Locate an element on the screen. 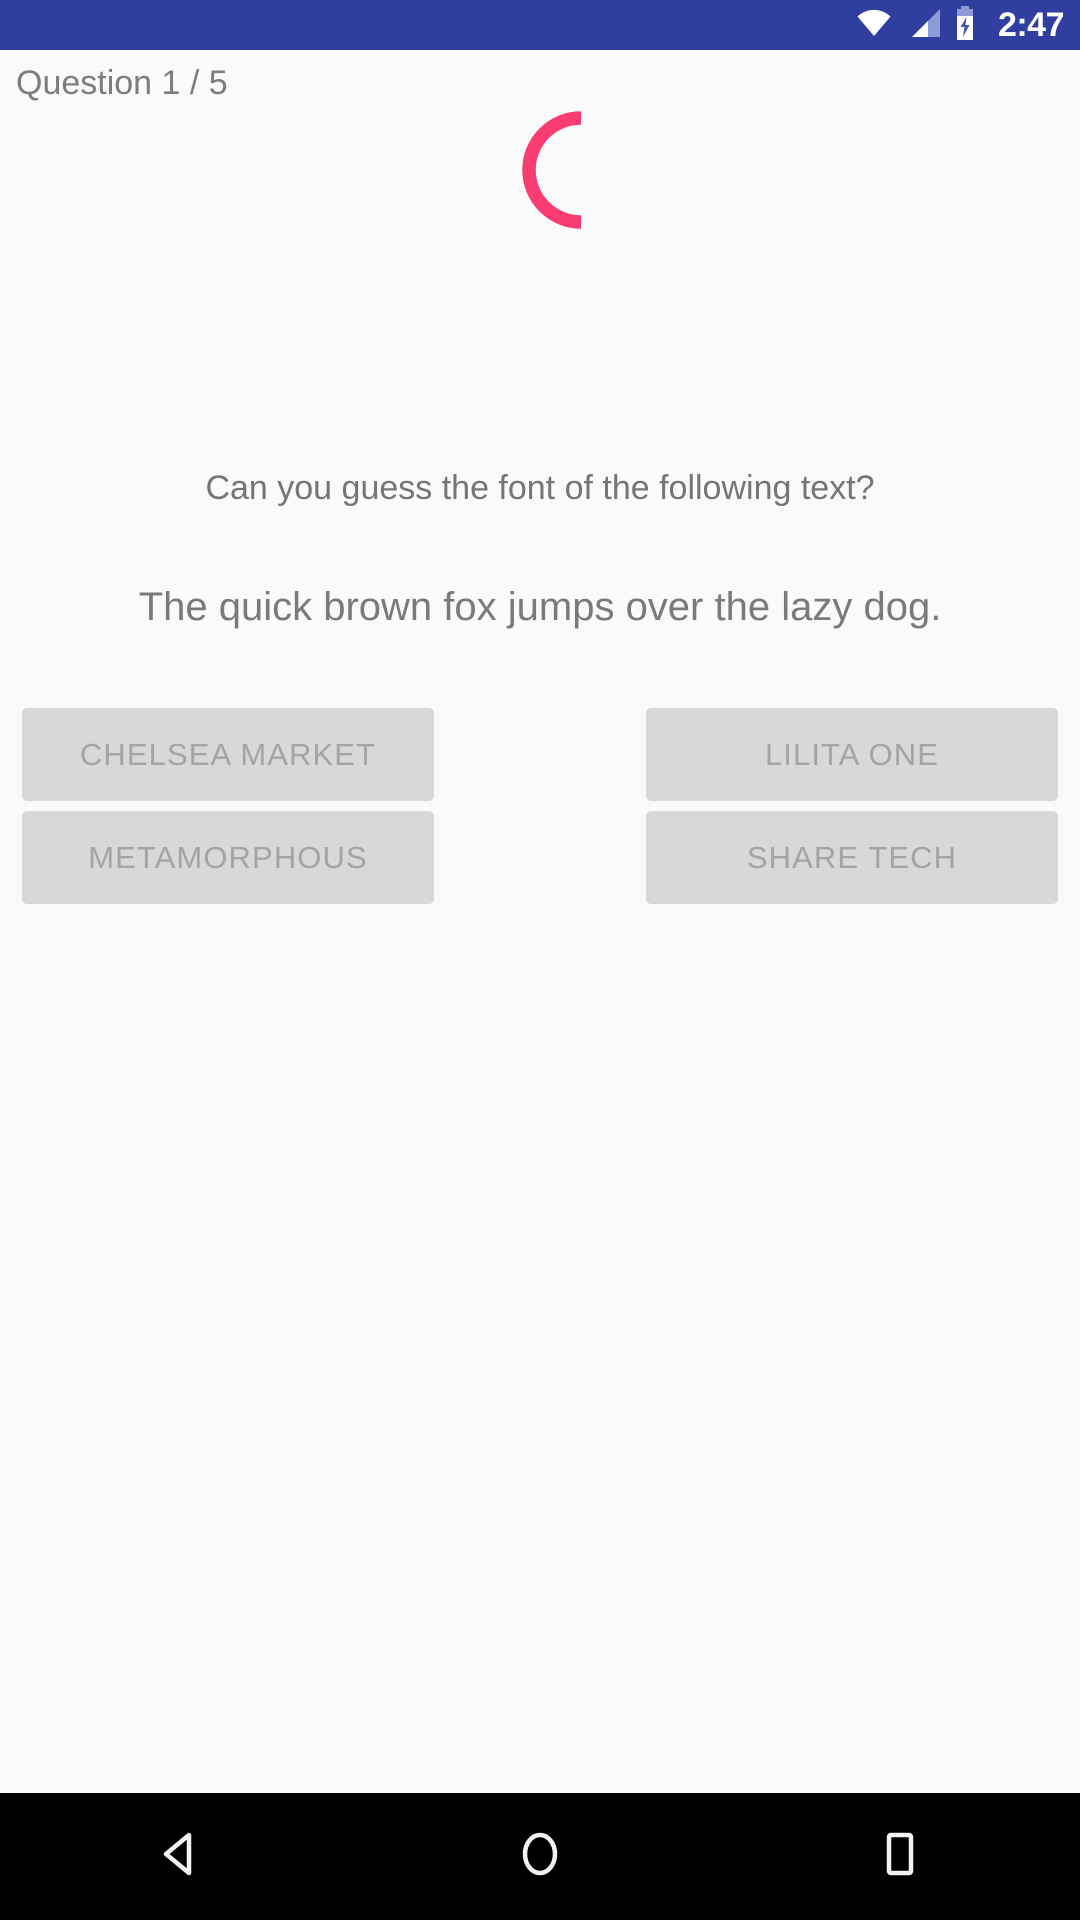 The height and width of the screenshot is (1920, 1080). loading-spinner is located at coordinates (552, 170).